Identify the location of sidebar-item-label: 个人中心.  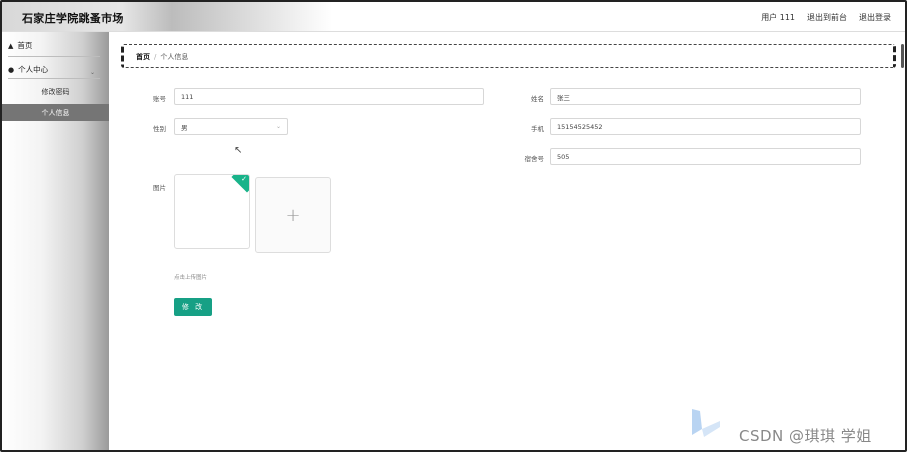
(33, 69).